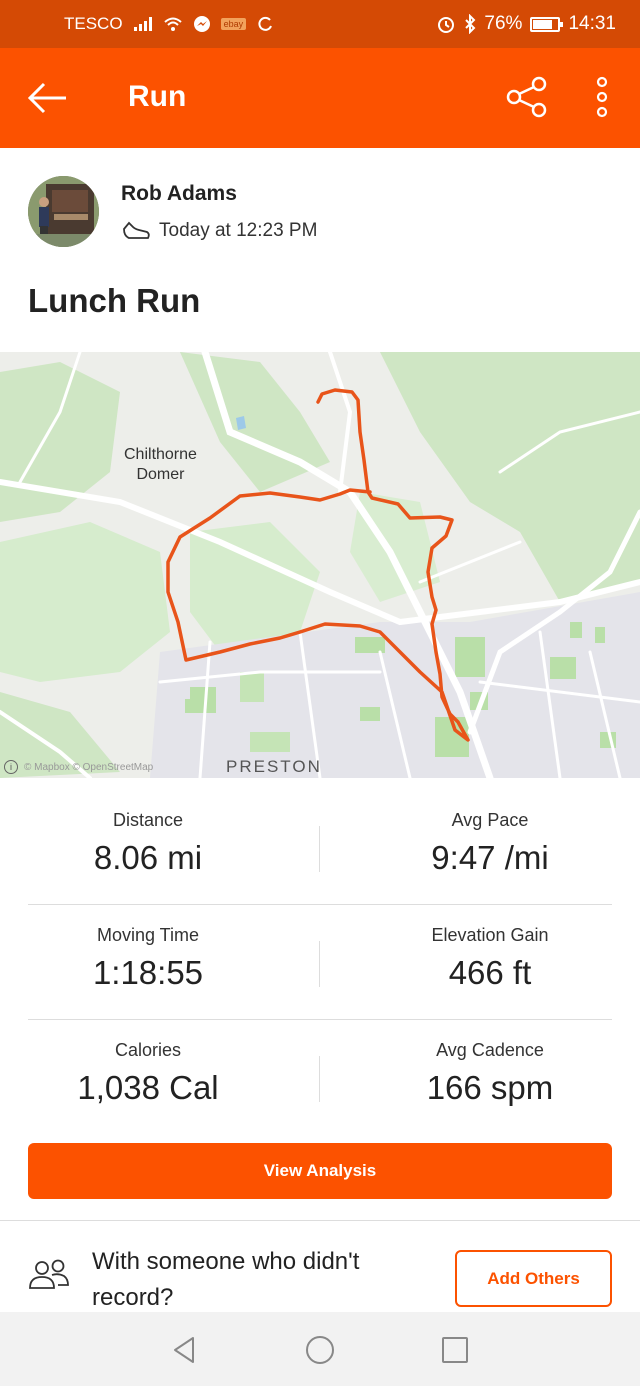 The width and height of the screenshot is (640, 1386). Describe the element at coordinates (503, 23) in the screenshot. I see `battery-percent: 76%` at that location.